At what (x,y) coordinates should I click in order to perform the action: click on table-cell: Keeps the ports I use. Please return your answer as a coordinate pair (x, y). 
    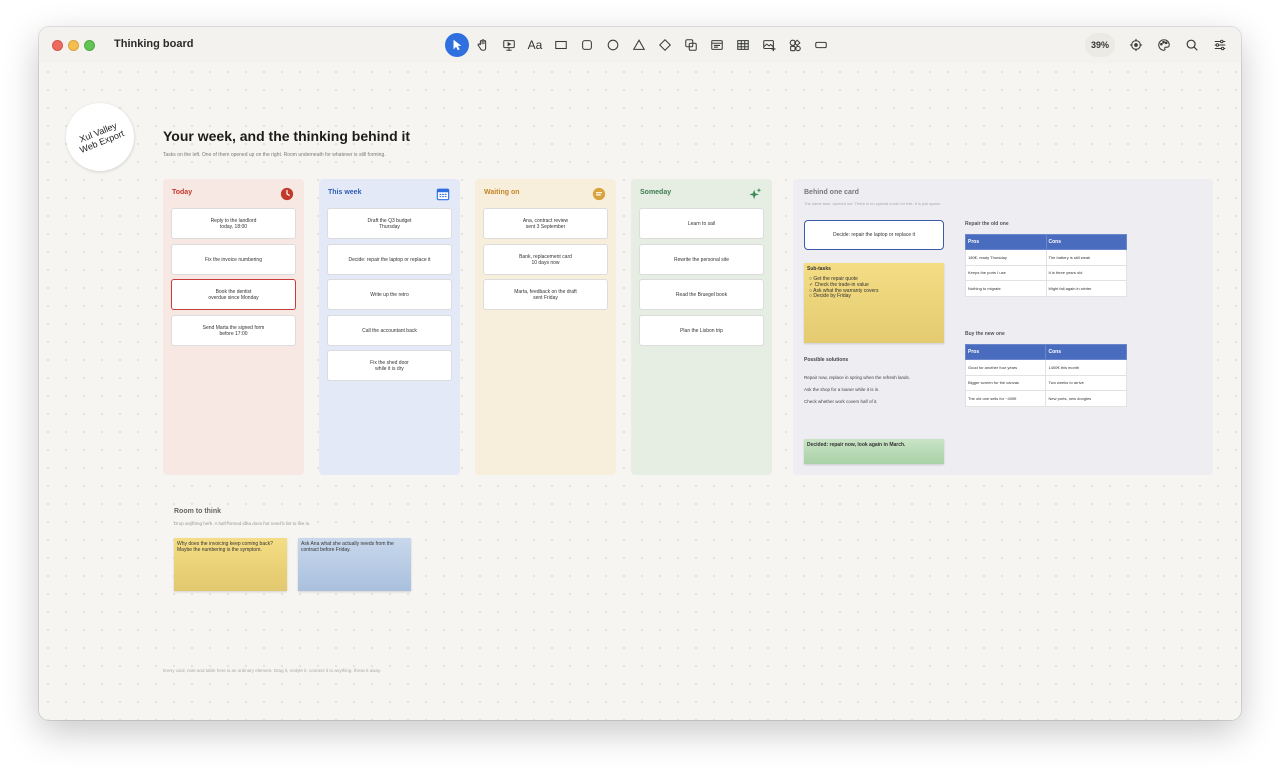
    Looking at the image, I should click on (1006, 272).